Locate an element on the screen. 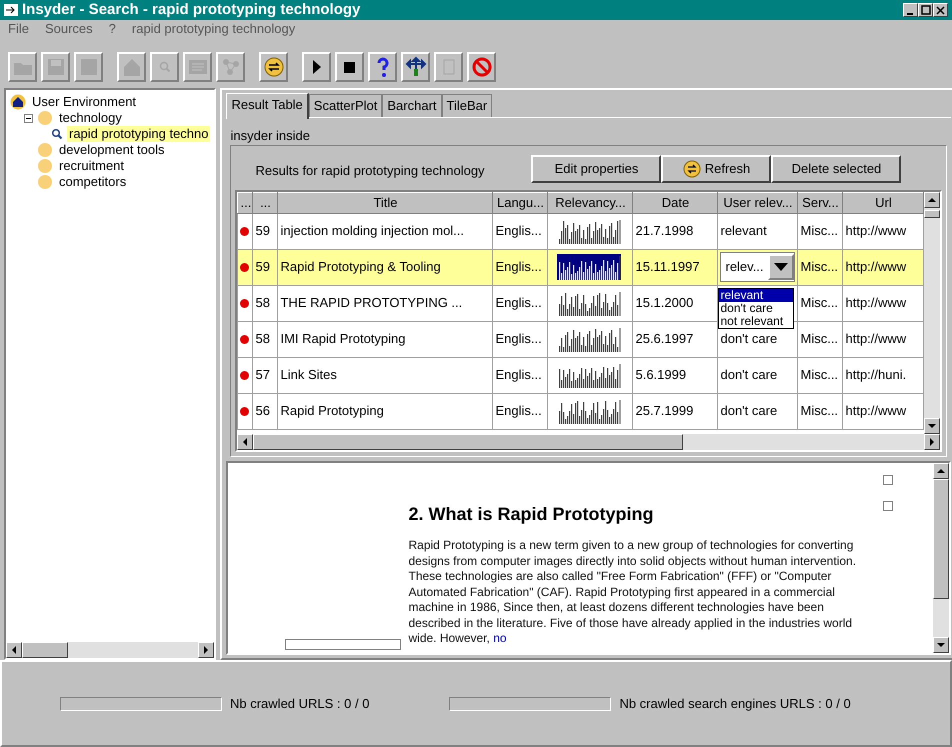 The image size is (952, 747). tab: Result Table is located at coordinates (267, 105).